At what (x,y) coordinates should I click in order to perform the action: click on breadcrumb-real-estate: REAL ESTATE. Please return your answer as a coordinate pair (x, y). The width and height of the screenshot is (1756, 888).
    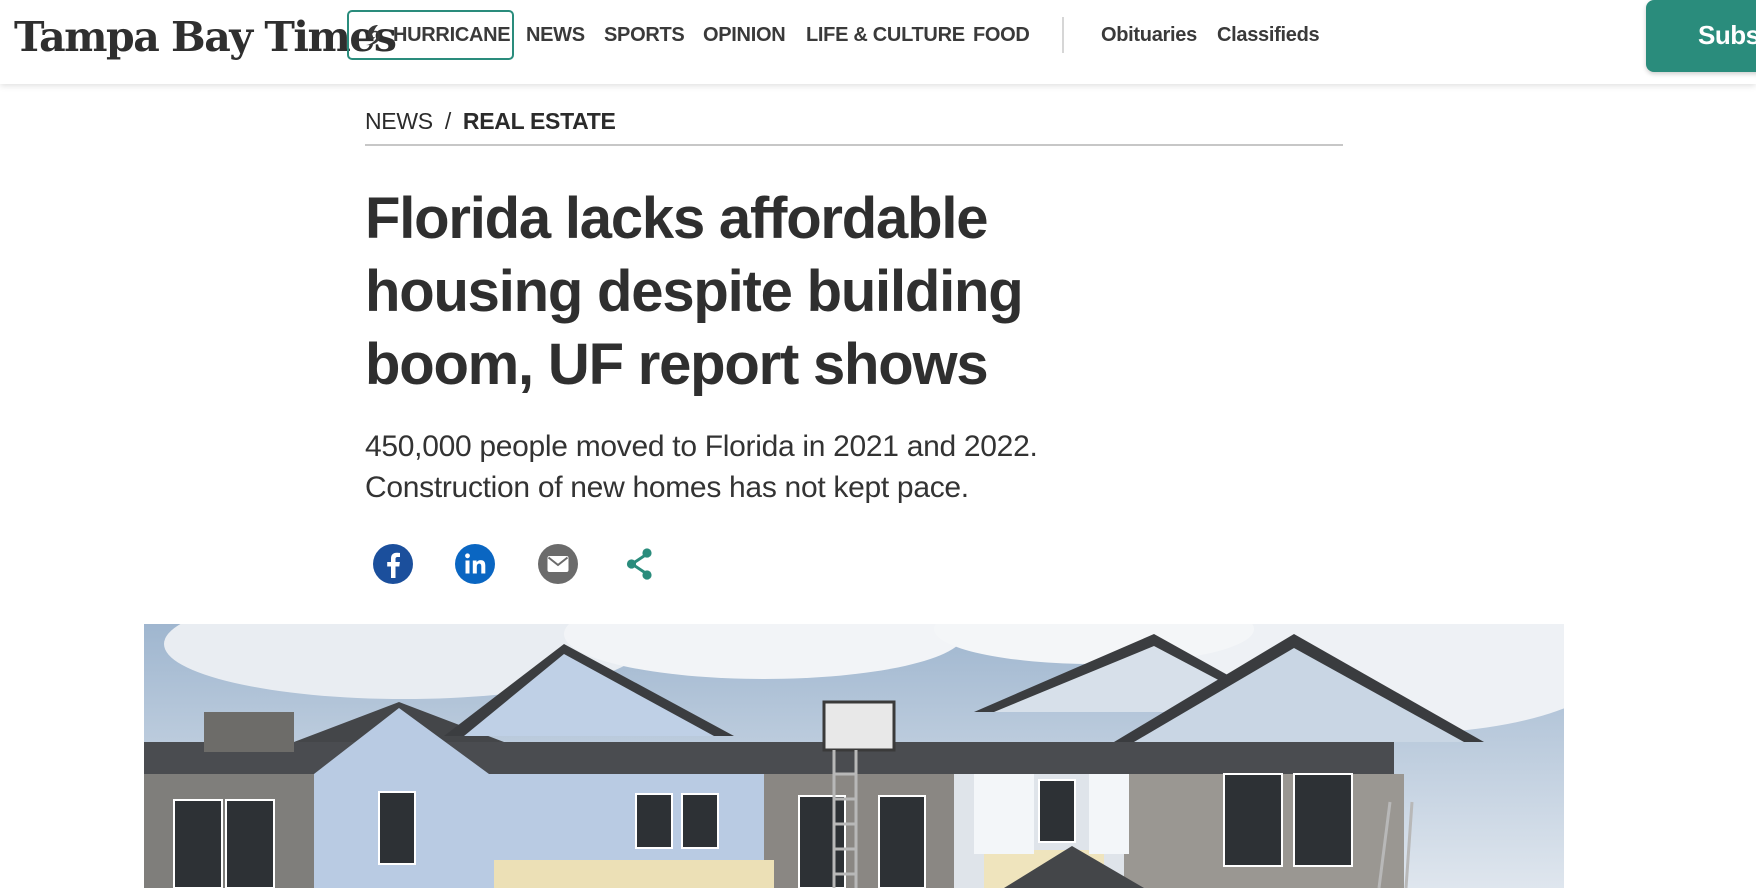
    Looking at the image, I should click on (539, 121).